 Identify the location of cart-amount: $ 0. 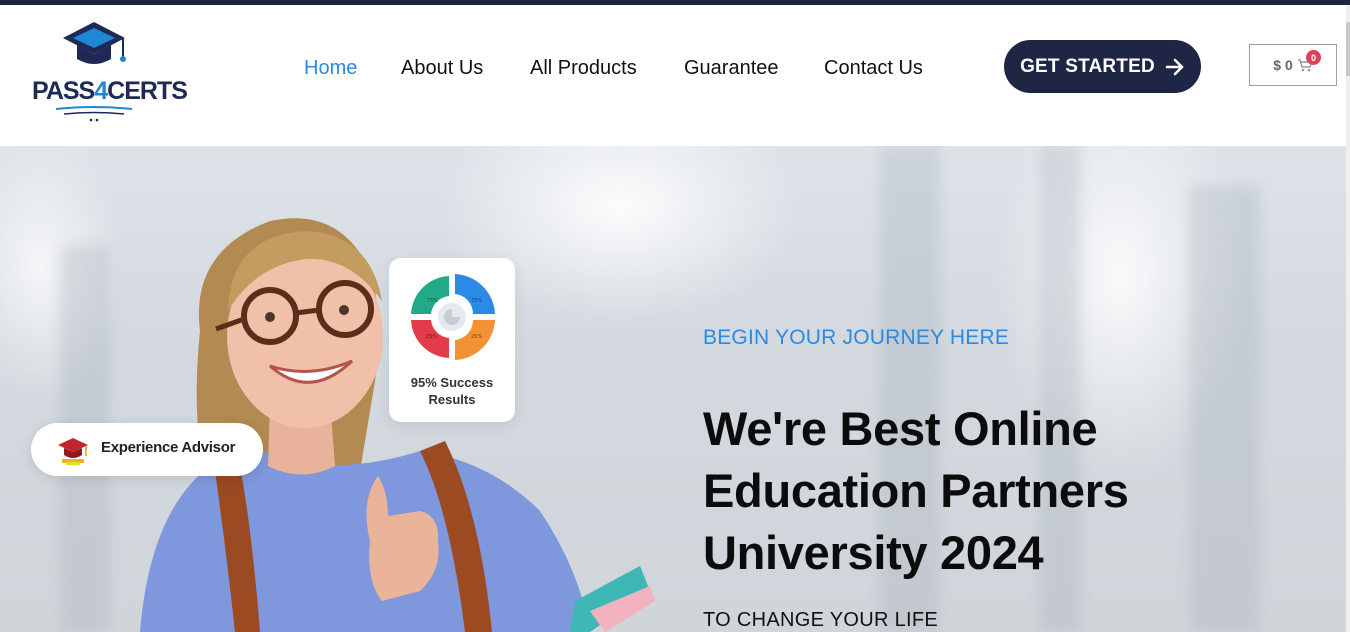
(1283, 65).